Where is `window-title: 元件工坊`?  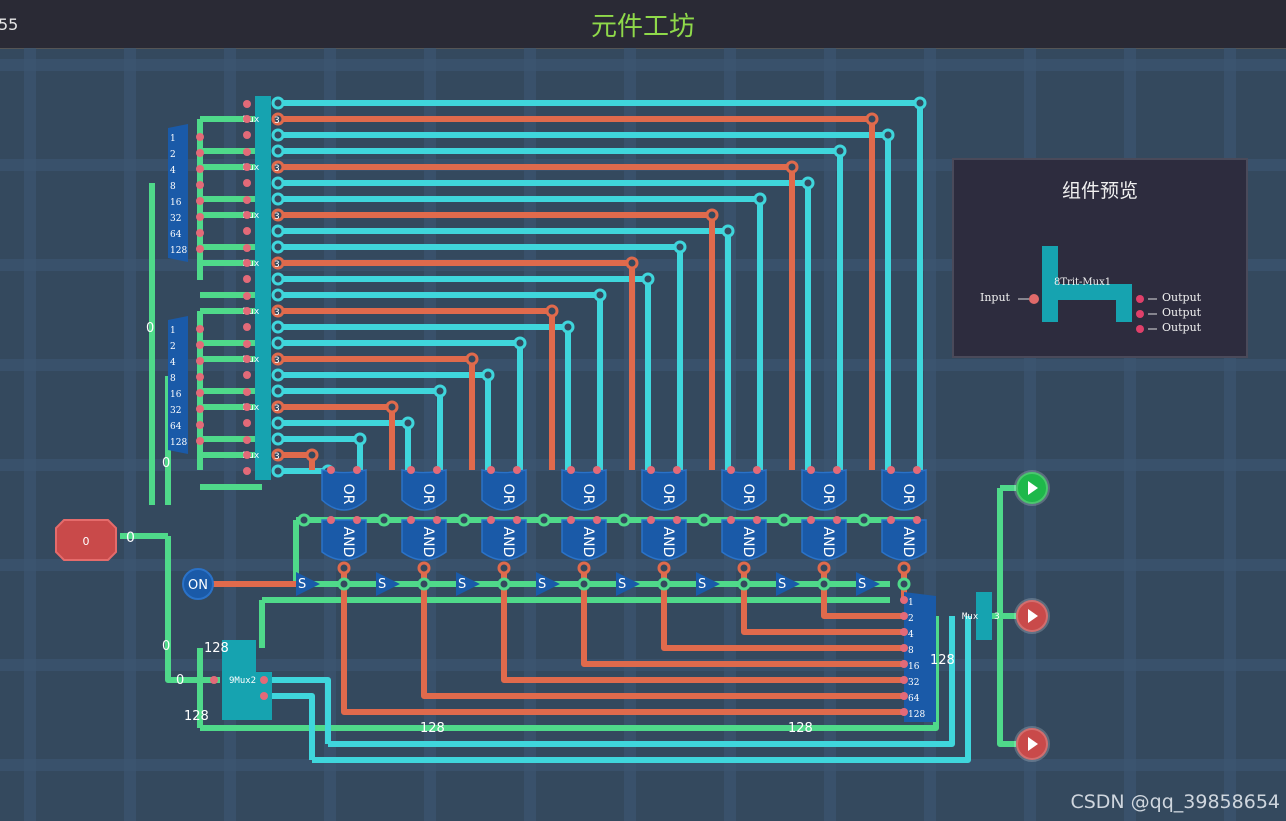 window-title: 元件工坊 is located at coordinates (642, 27).